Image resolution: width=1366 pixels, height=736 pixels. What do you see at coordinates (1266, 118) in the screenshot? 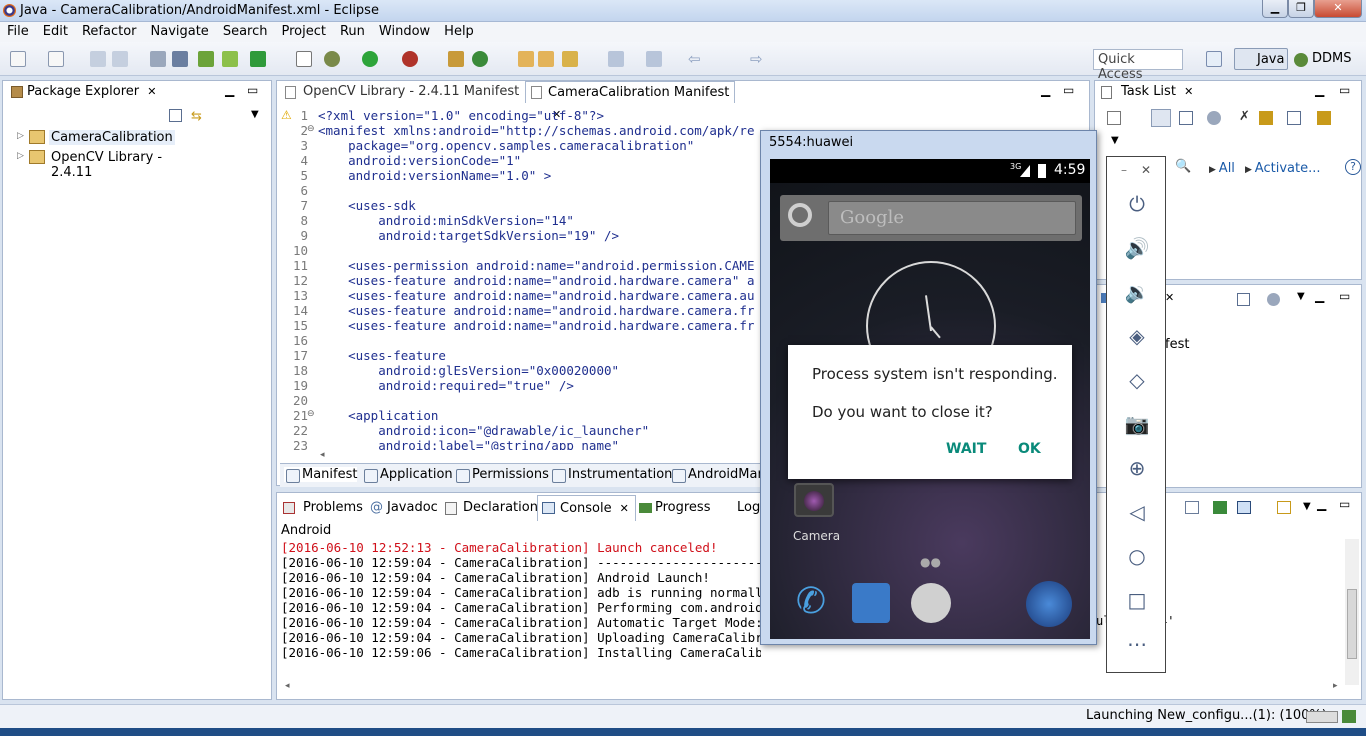
I see `focus-icon` at bounding box center [1266, 118].